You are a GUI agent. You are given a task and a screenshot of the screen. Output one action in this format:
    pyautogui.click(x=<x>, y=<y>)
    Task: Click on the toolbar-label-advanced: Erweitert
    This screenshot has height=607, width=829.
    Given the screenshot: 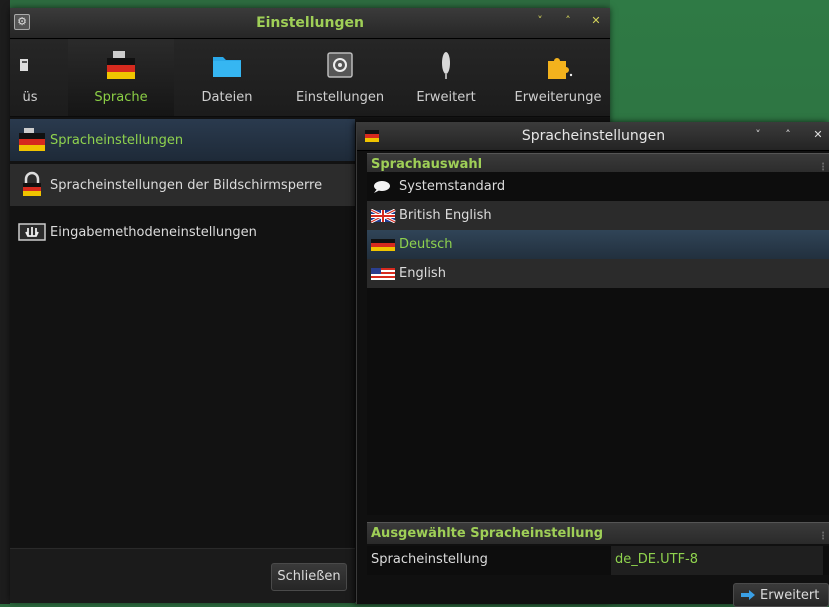 What is the action you would take?
    pyautogui.click(x=446, y=97)
    